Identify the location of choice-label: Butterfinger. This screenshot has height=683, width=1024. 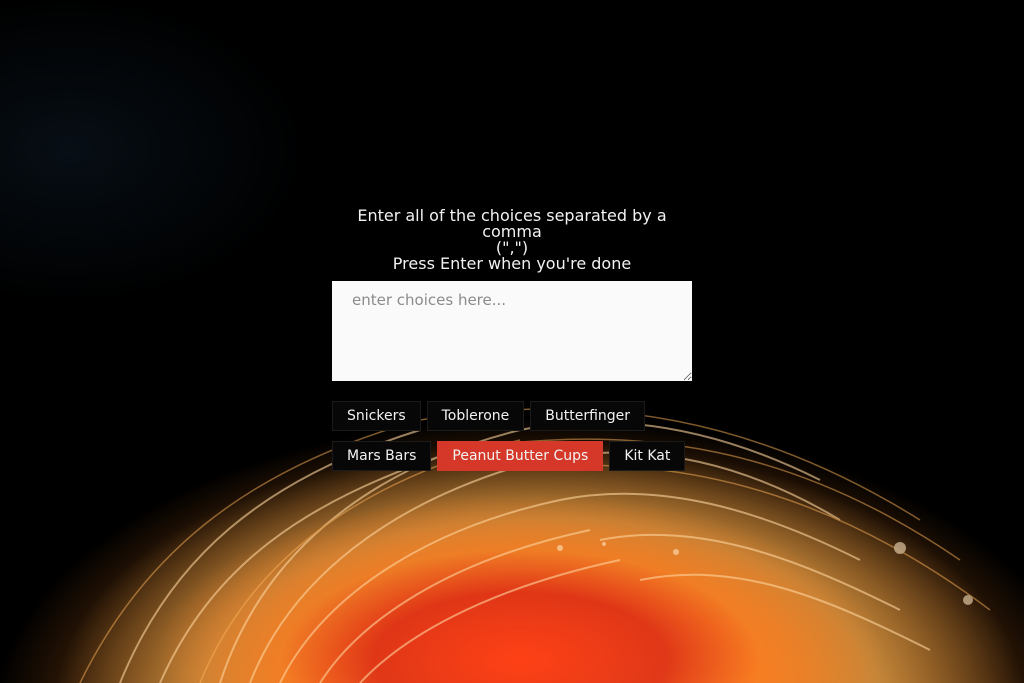
(588, 416).